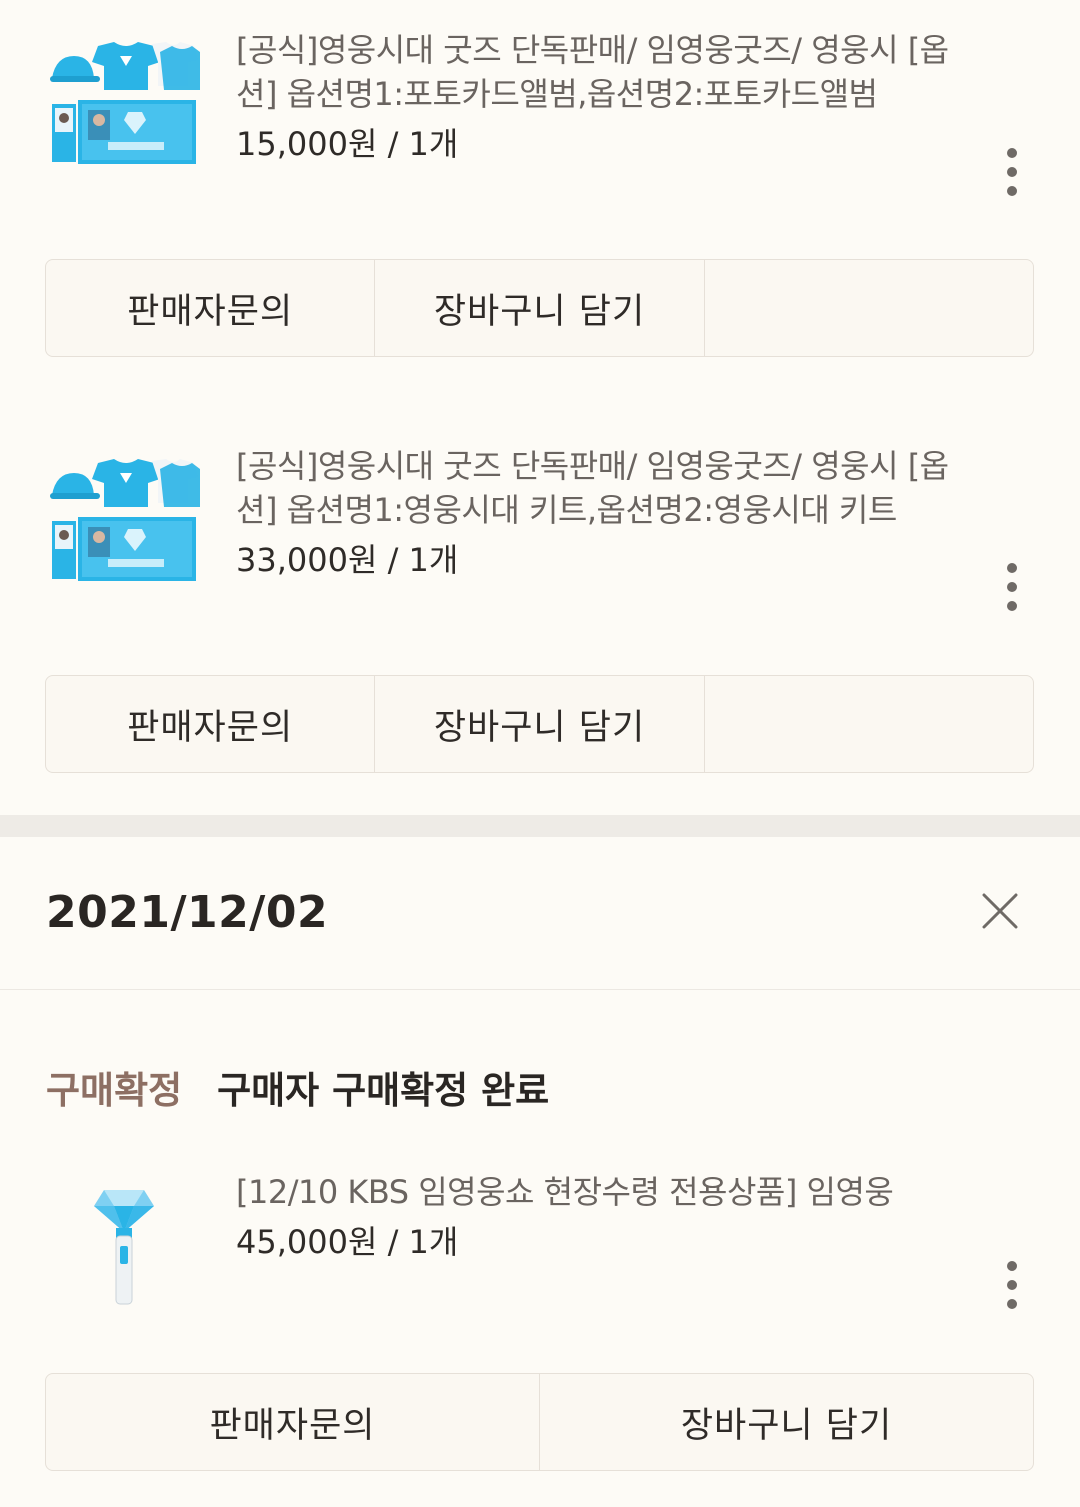 The height and width of the screenshot is (1507, 1080). I want to click on section-divider, so click(540, 826).